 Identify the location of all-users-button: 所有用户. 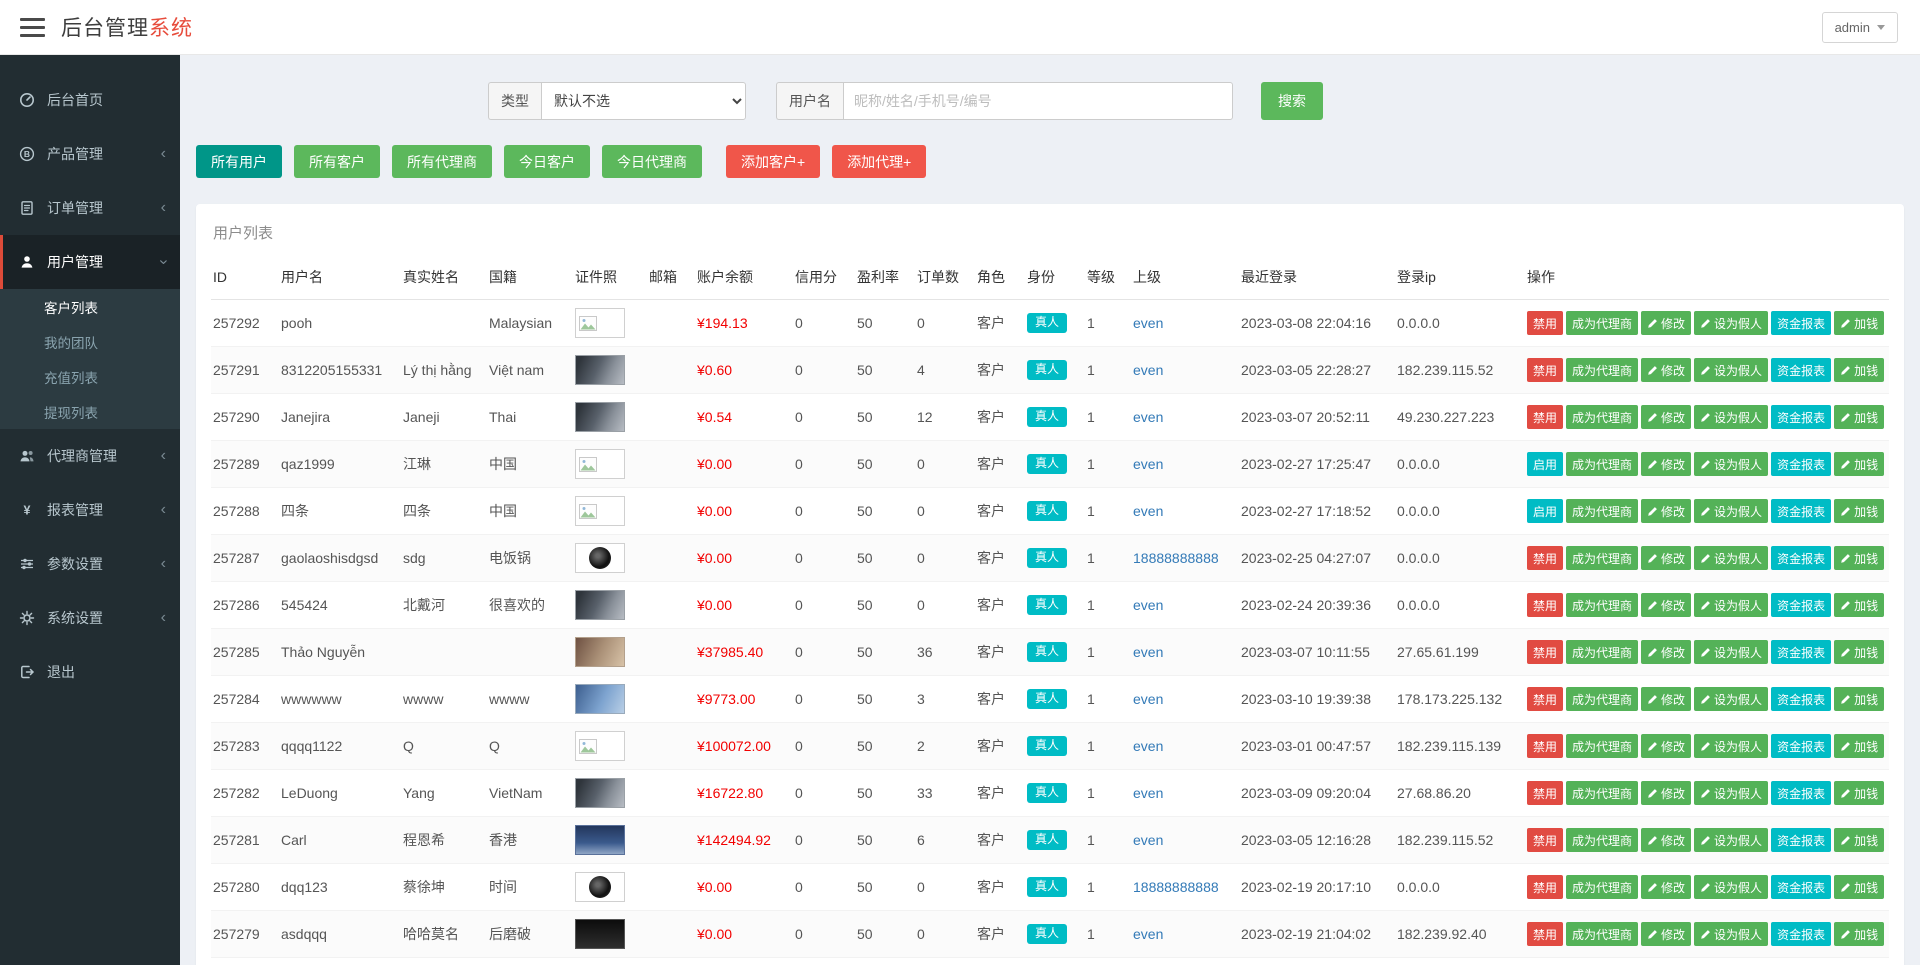
(239, 161).